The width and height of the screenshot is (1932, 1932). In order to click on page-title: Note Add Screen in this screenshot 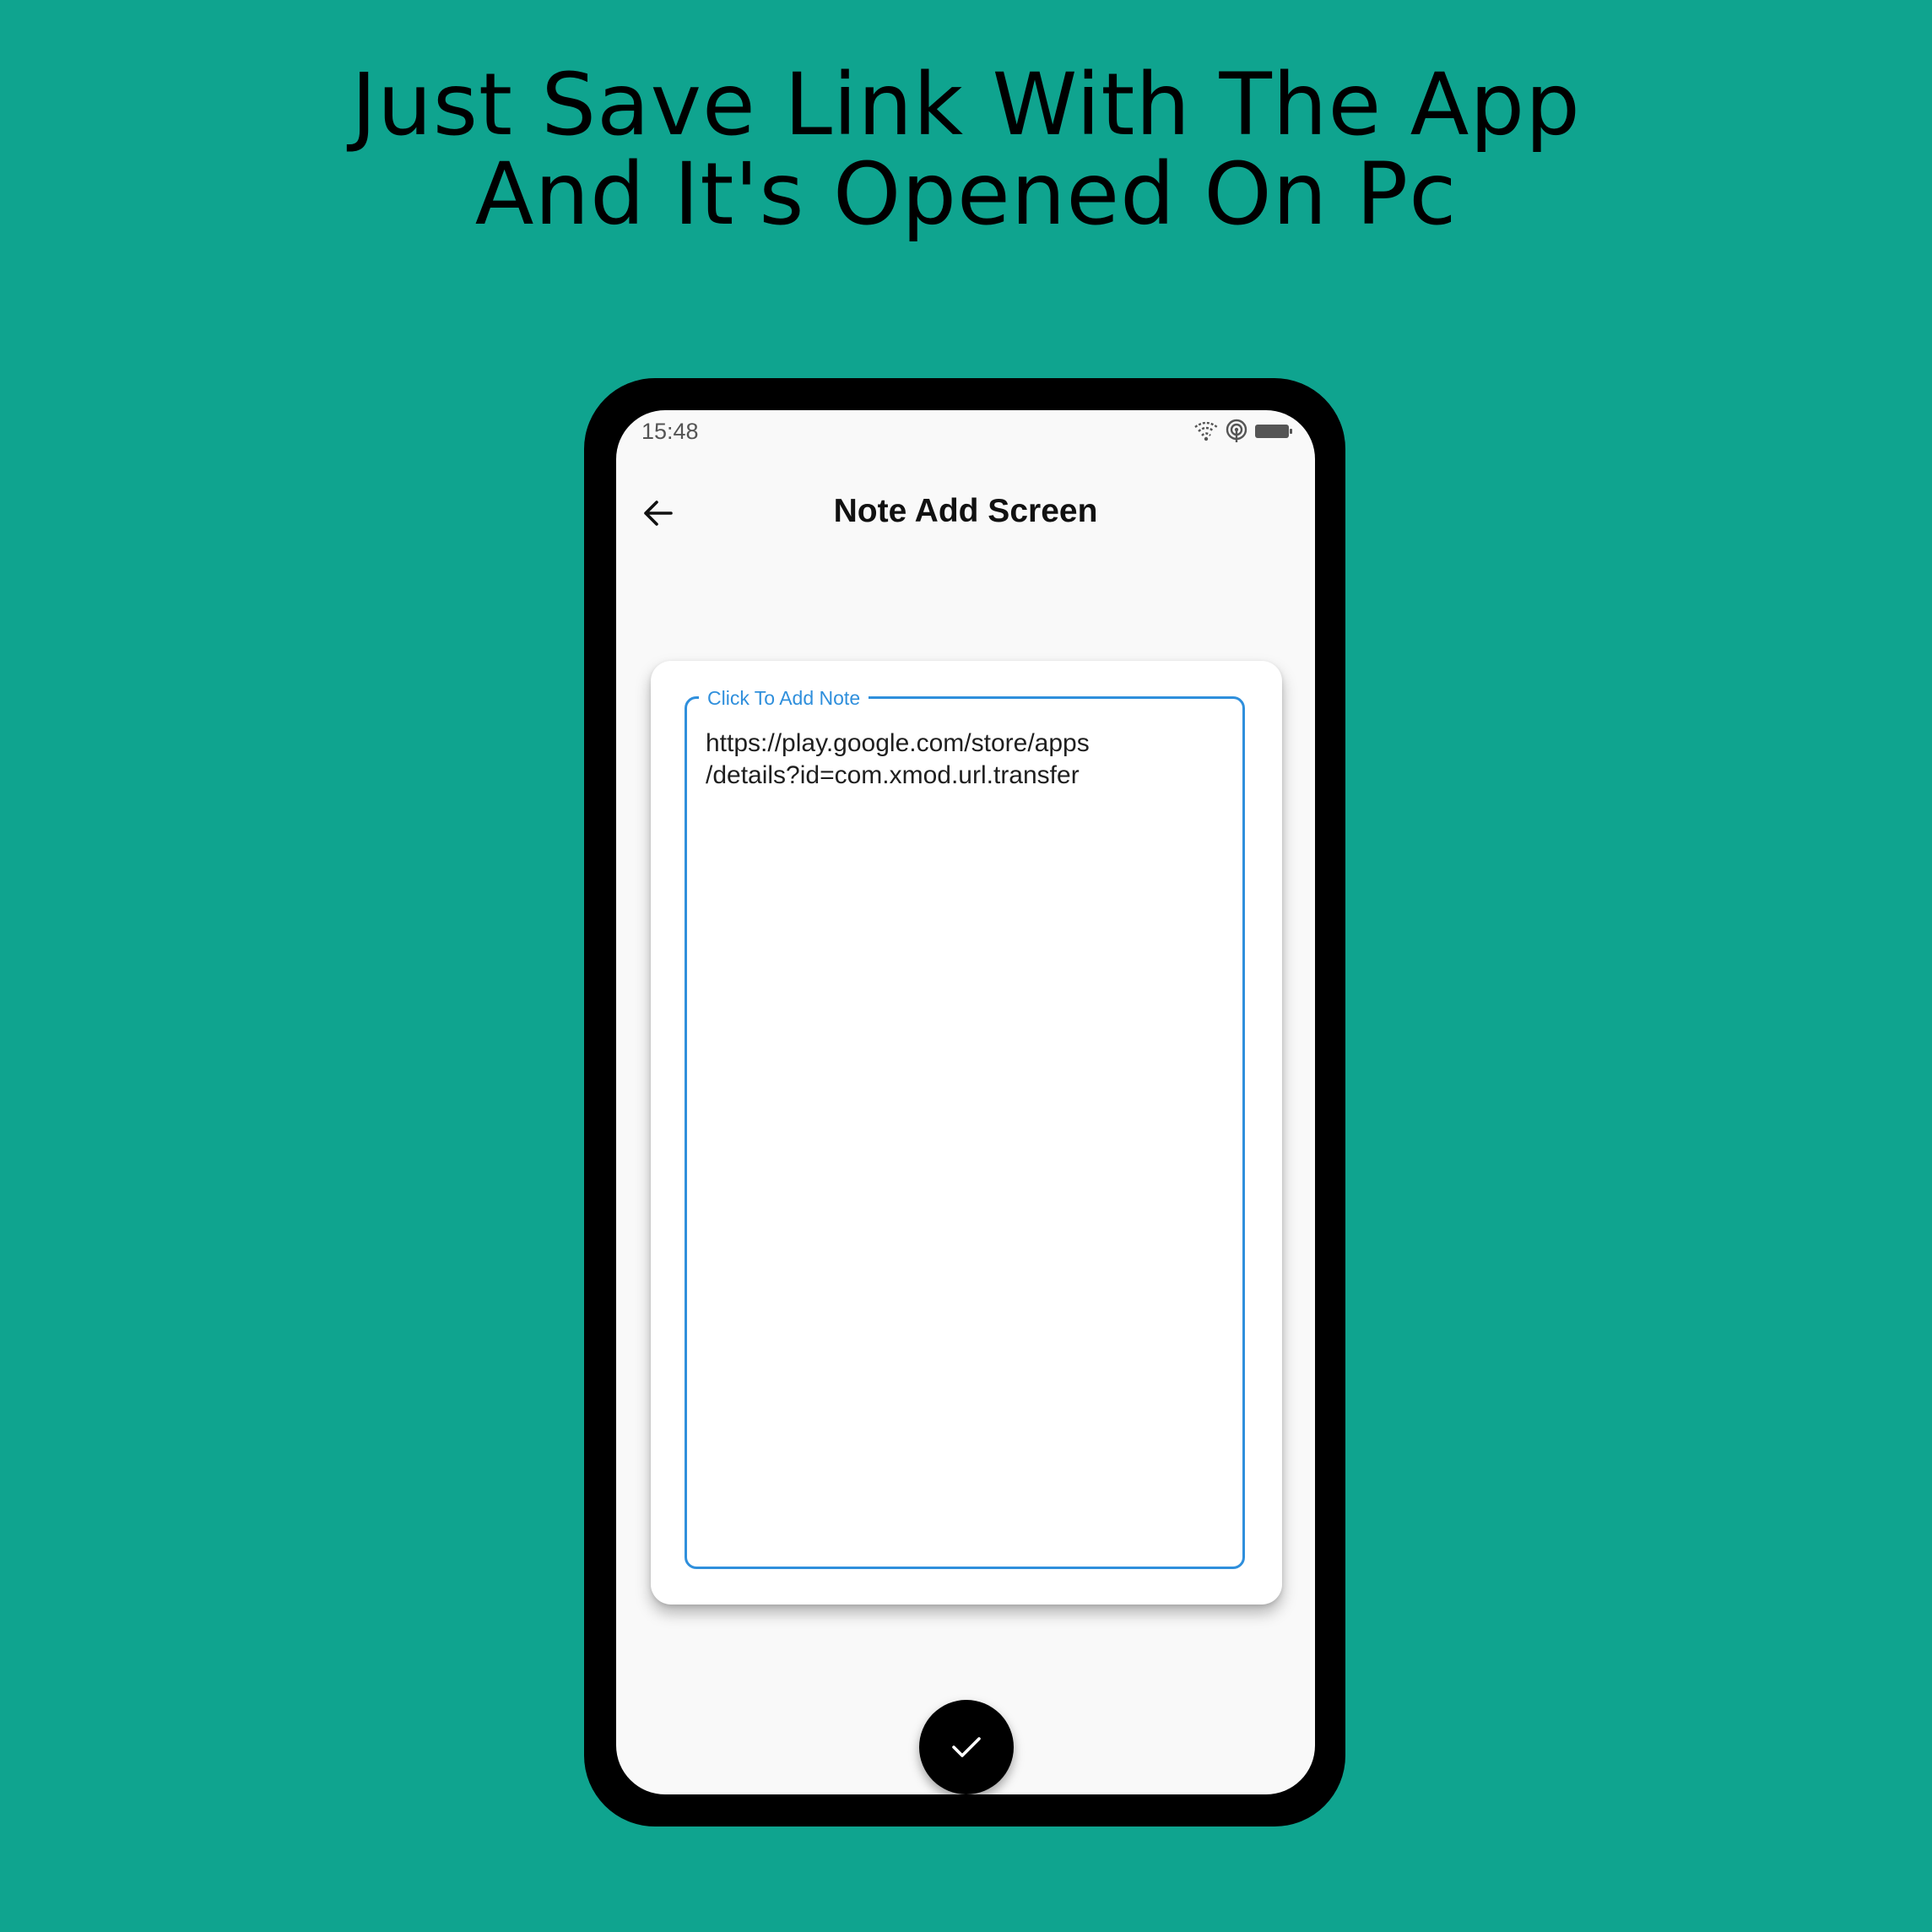, I will do `click(965, 511)`.